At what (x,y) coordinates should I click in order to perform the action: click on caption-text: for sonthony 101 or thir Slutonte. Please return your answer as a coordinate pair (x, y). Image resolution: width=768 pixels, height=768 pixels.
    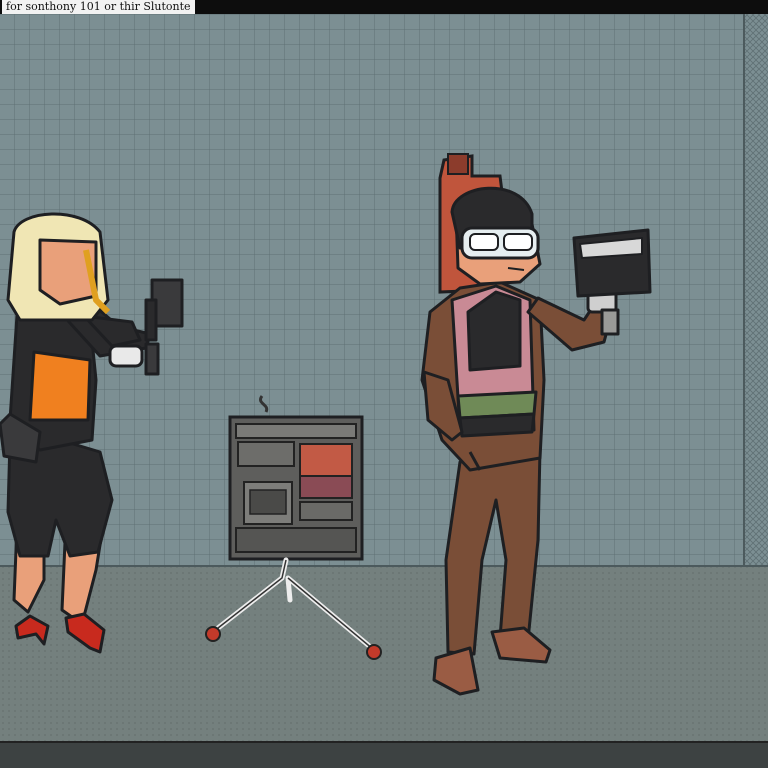
    Looking at the image, I should click on (98, 7).